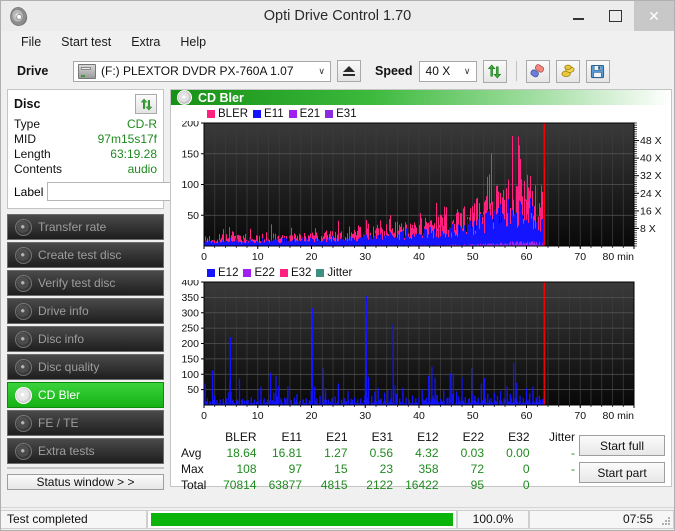  Describe the element at coordinates (85, 255) in the screenshot. I see `sidebar-item-create-test-disc: Create test disc` at that location.